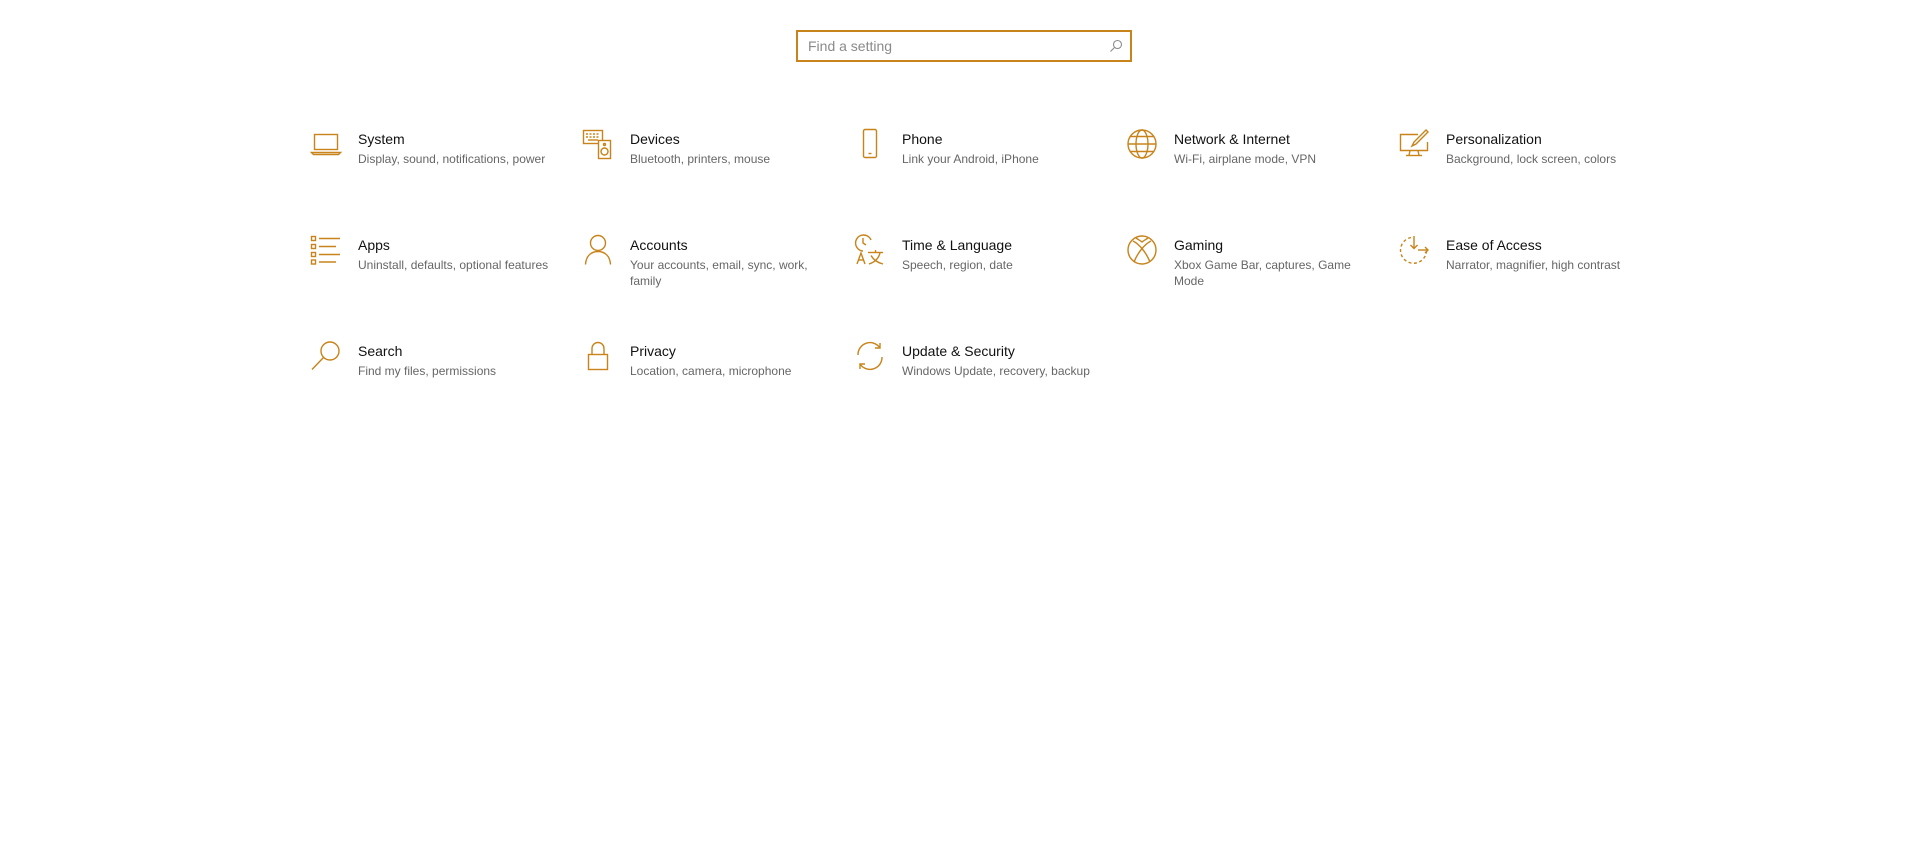 The image size is (1912, 857). Describe the element at coordinates (870, 148) in the screenshot. I see `phone-icon` at that location.